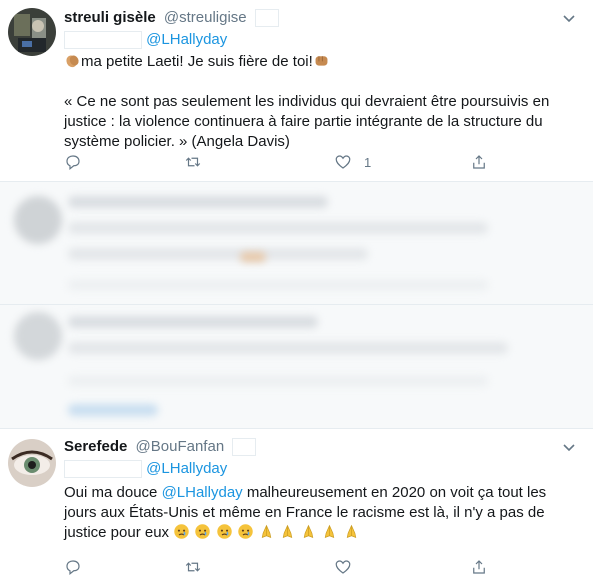  I want to click on user-handle: @streuligise, so click(205, 17).